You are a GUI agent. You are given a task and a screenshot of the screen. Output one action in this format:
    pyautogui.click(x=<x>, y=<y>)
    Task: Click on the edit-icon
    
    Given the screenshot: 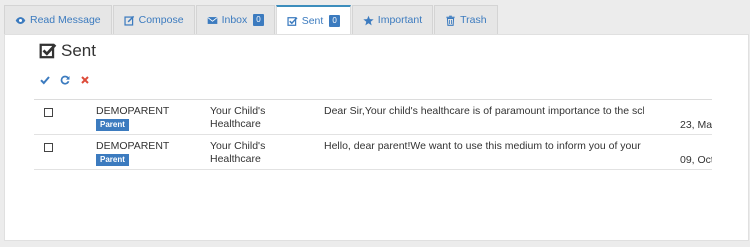 What is the action you would take?
    pyautogui.click(x=129, y=20)
    